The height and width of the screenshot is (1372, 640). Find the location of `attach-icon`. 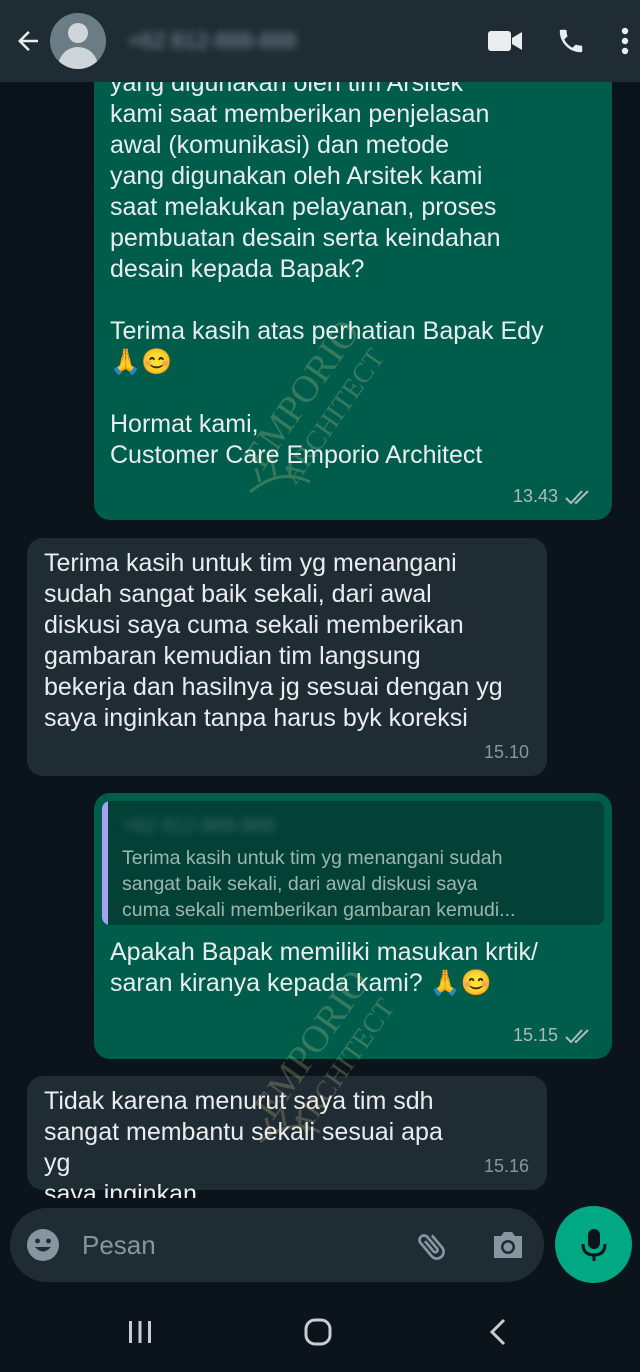

attach-icon is located at coordinates (432, 1248).